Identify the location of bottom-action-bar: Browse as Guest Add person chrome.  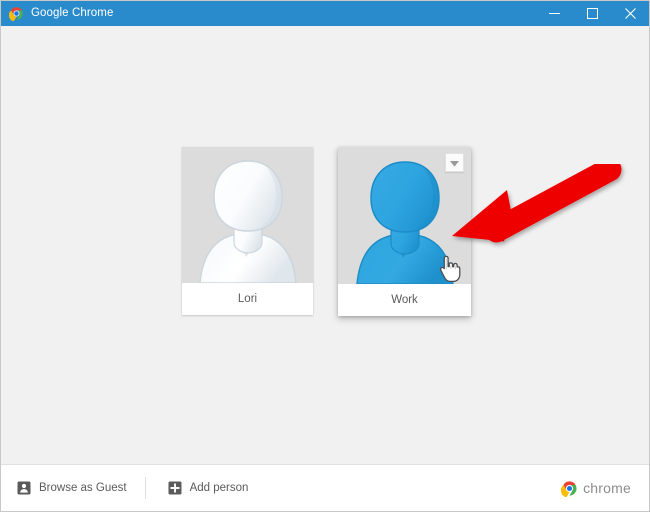
(325, 487).